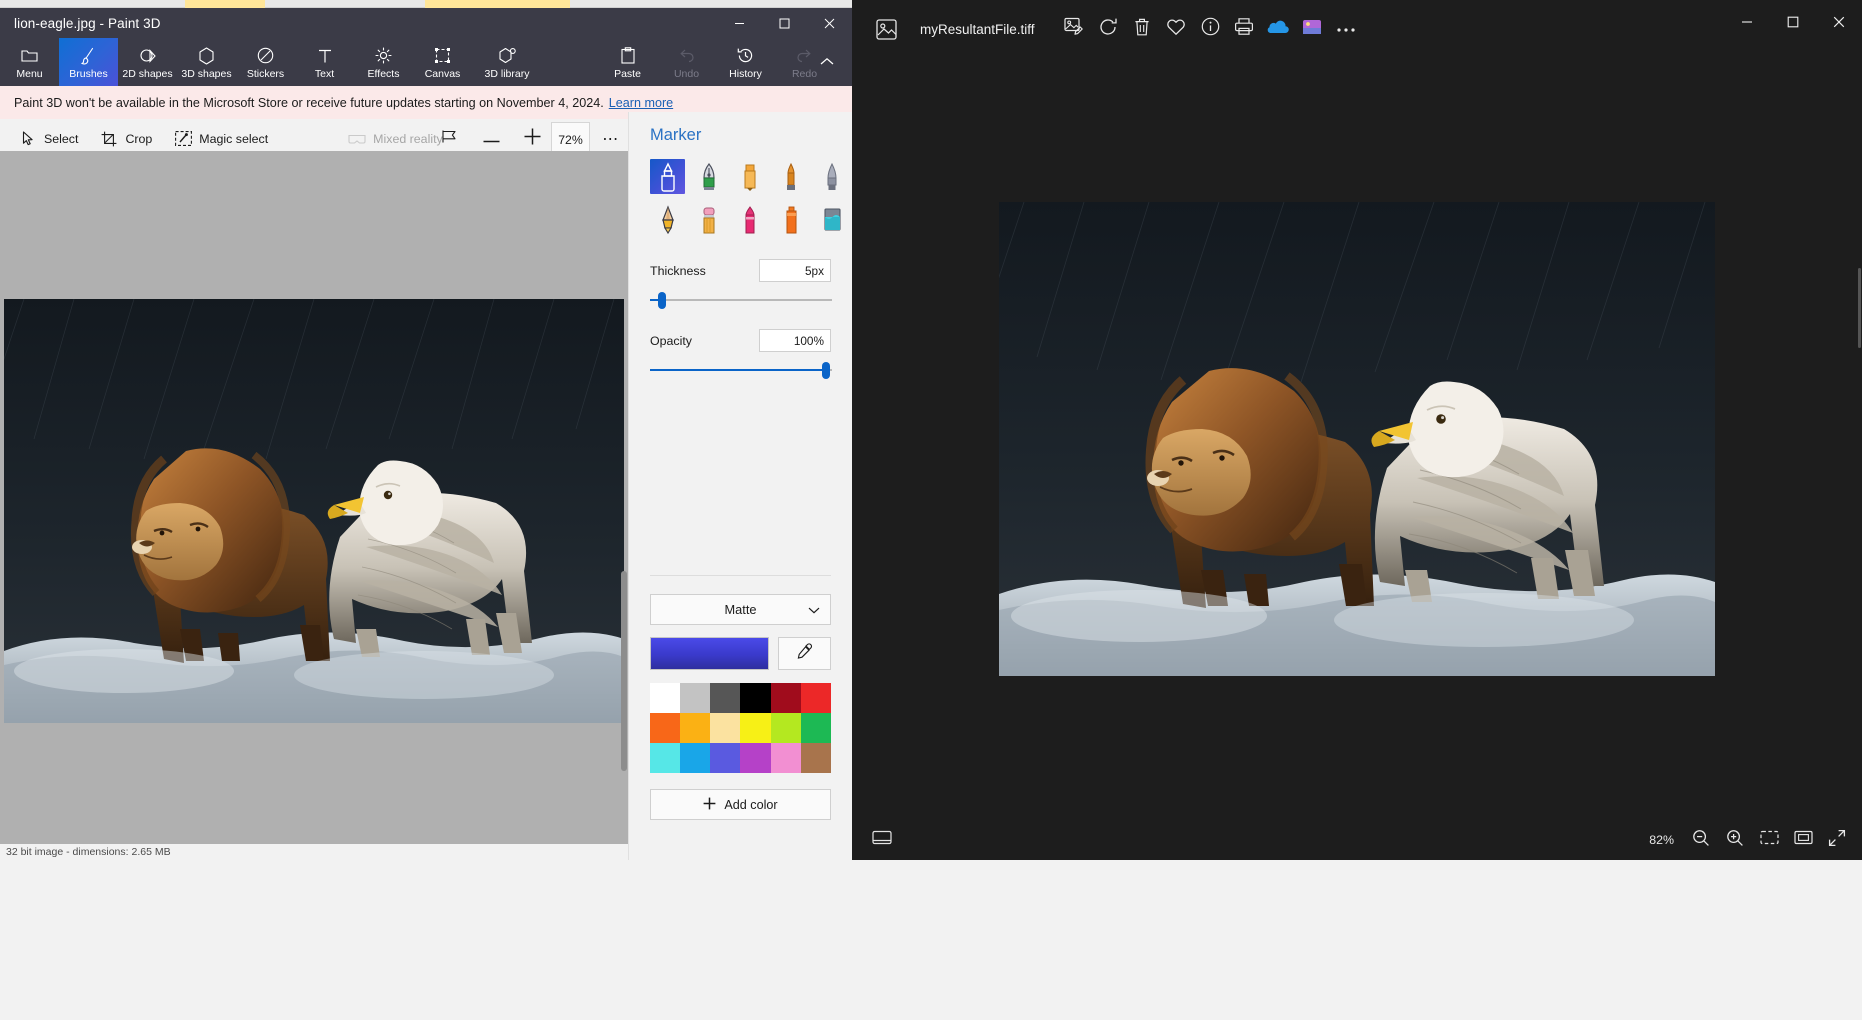  I want to click on ribbon-collapse-button, so click(827, 62).